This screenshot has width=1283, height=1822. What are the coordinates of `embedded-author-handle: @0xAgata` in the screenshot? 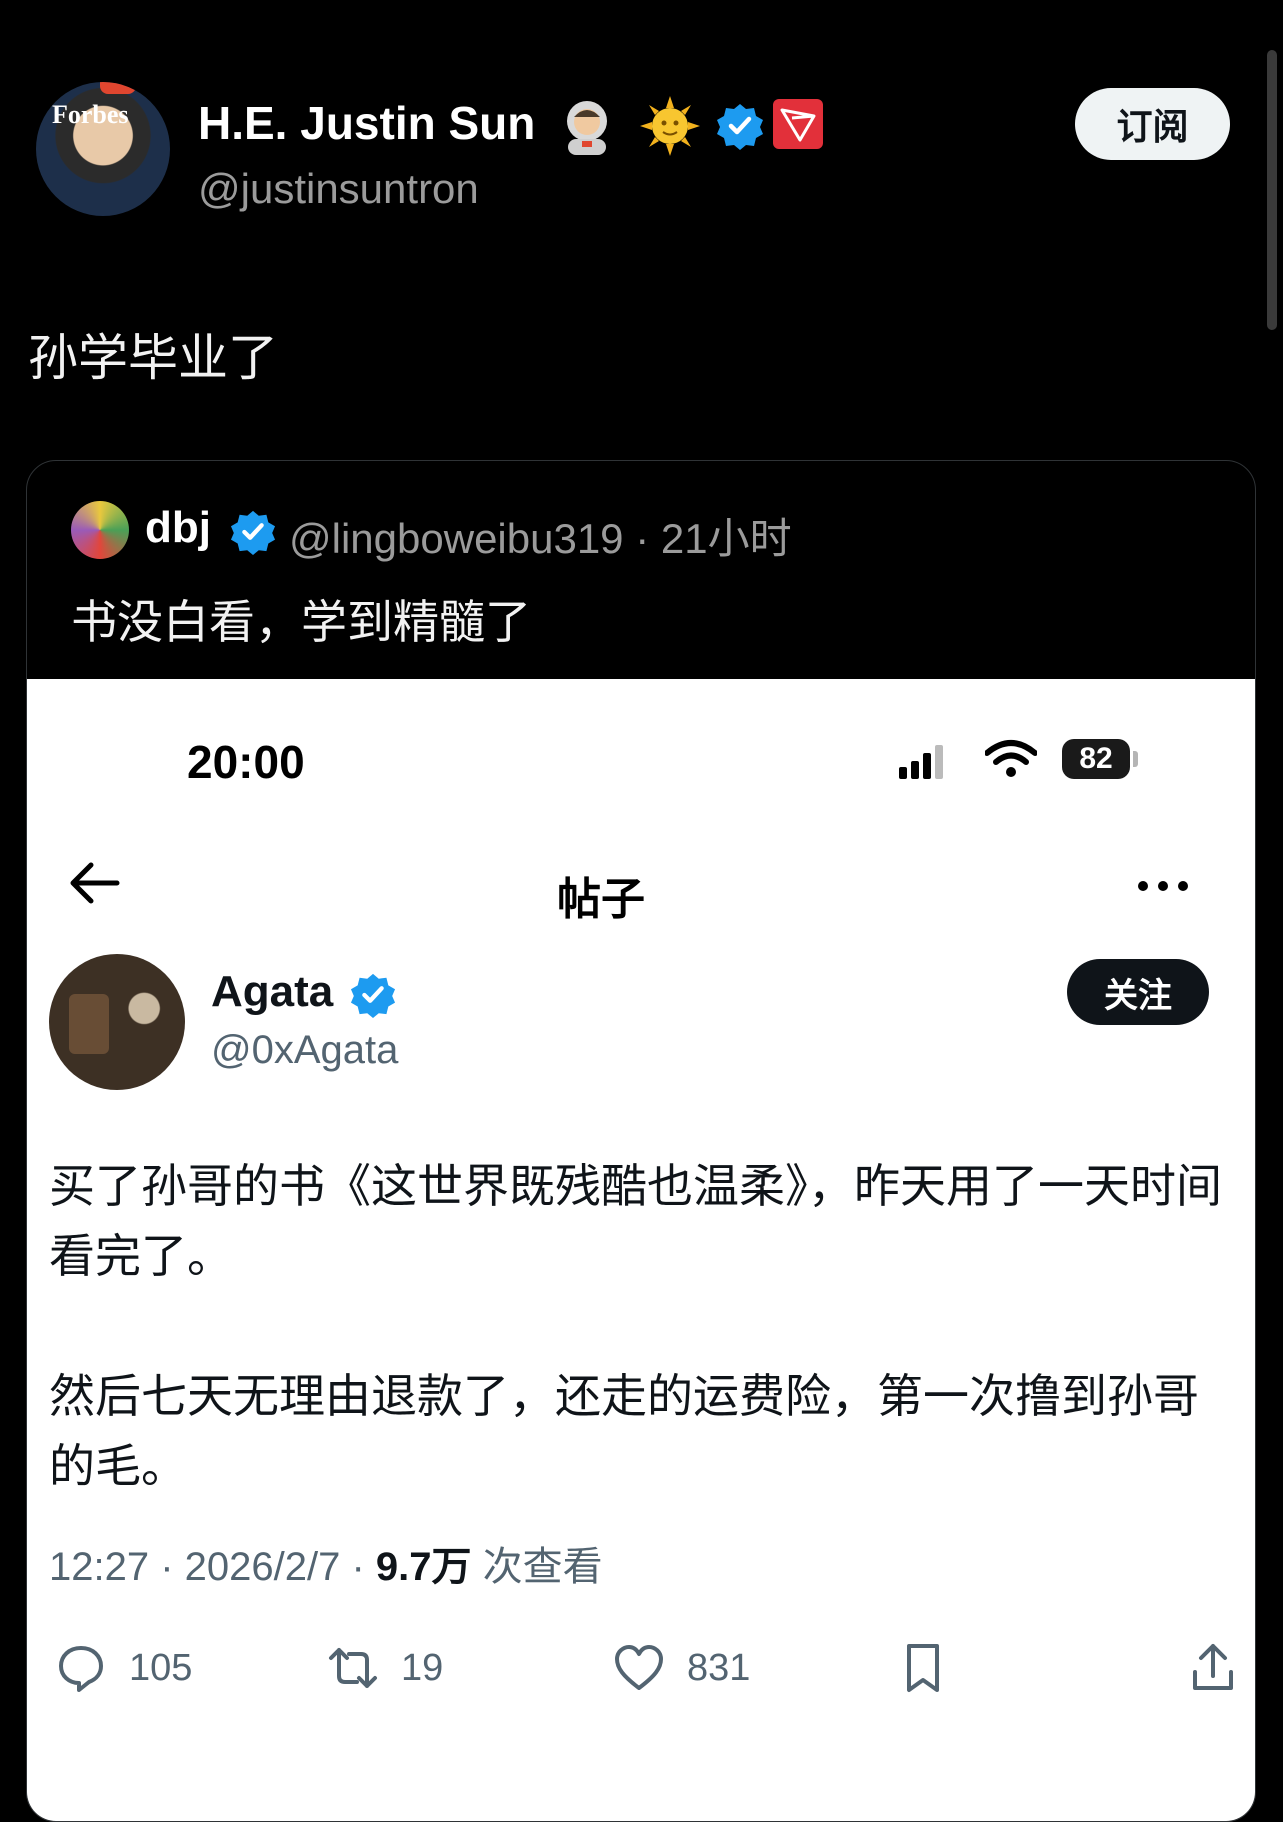 It's located at (304, 1050).